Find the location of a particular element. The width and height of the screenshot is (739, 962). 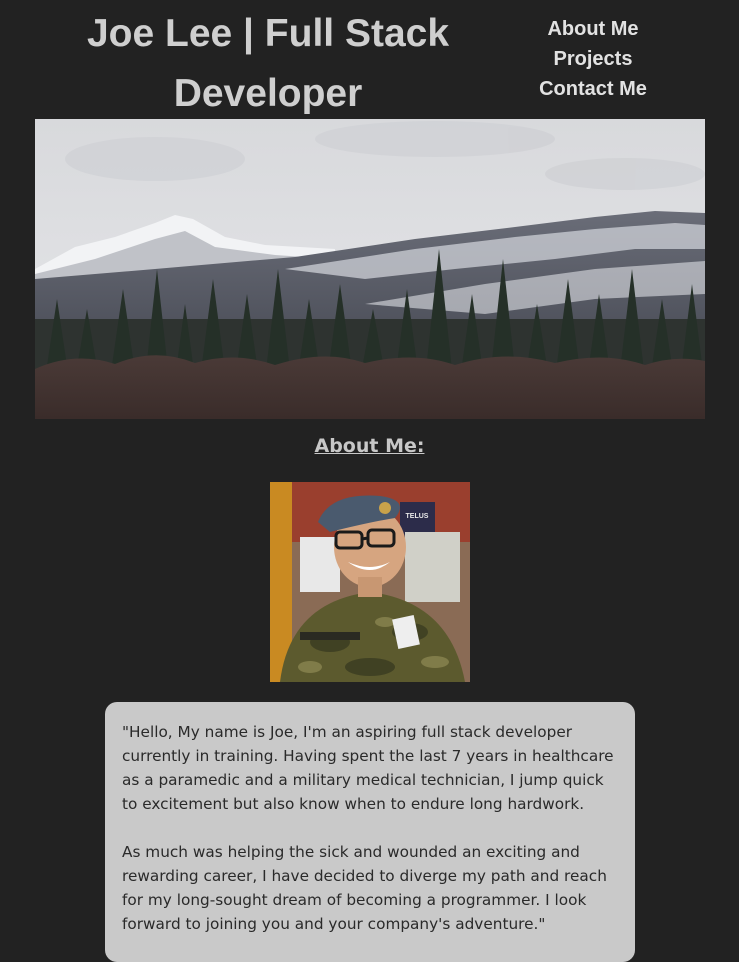

nav-projects-link: Projects is located at coordinates (593, 59).